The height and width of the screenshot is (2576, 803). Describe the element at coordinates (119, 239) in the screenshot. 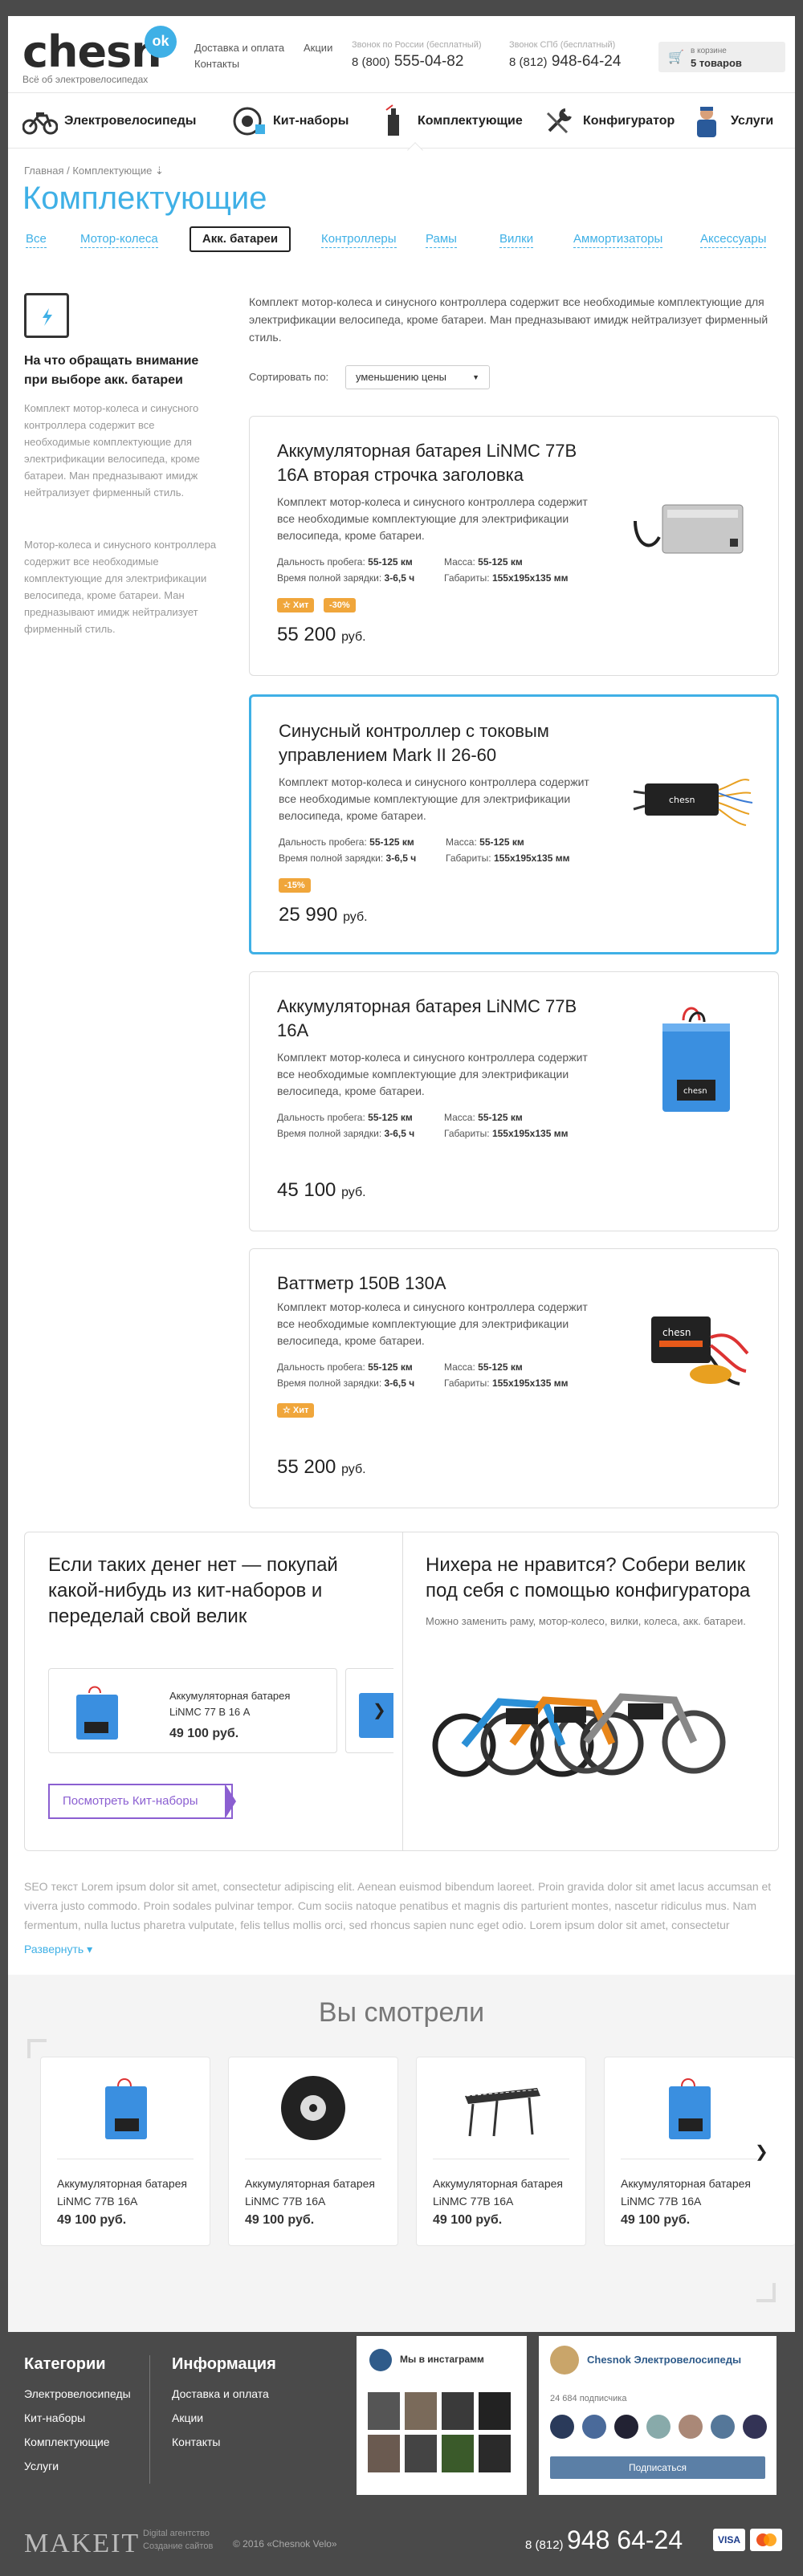

I see `tab-motor-wheels: Мотор-колеса` at that location.